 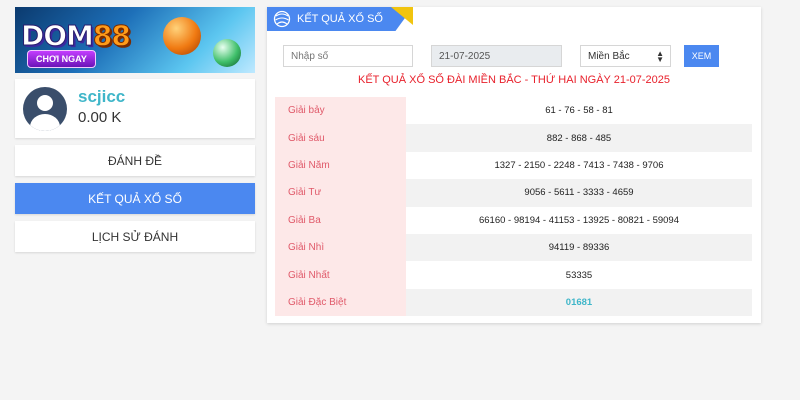 I want to click on table-row: Giải Đặc Biệt 01681, so click(x=513, y=302).